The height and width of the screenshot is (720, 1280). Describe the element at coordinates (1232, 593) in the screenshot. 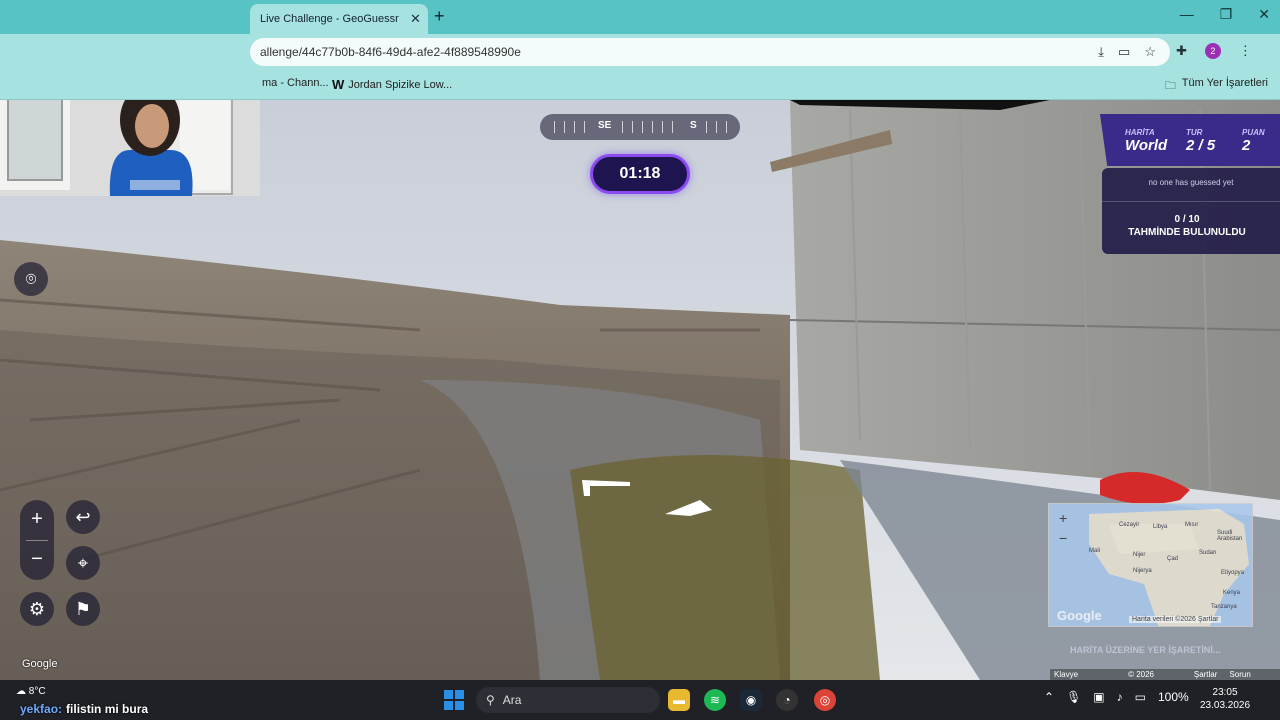

I see `map-label: Kenya` at that location.